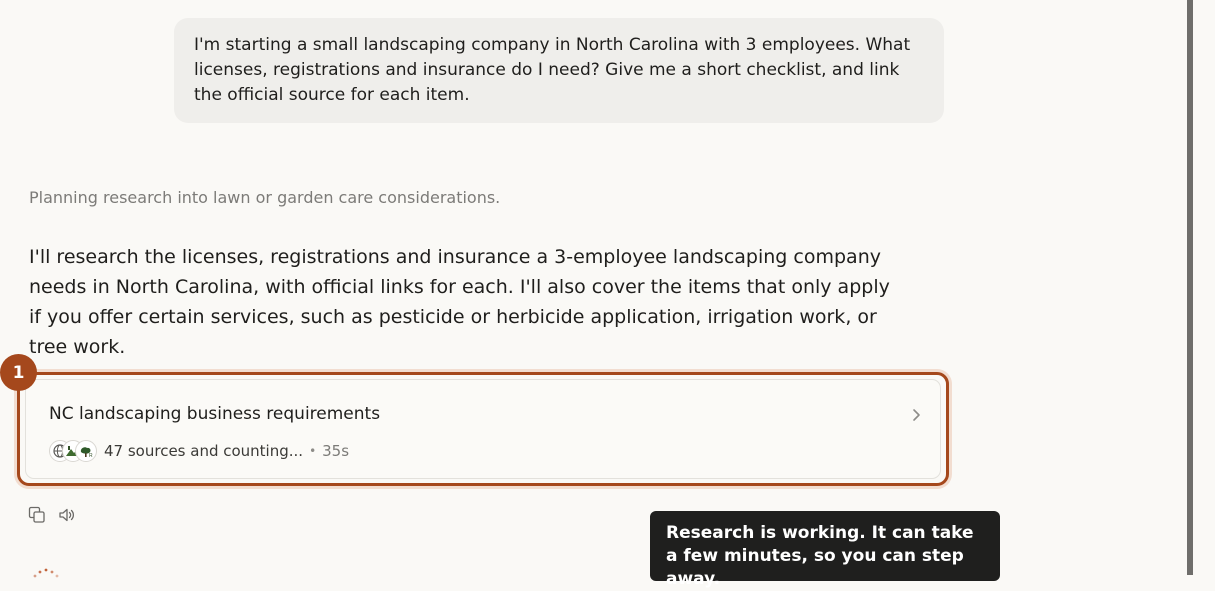 The width and height of the screenshot is (1215, 591). Describe the element at coordinates (46, 573) in the screenshot. I see `loading-spinner-icon` at that location.